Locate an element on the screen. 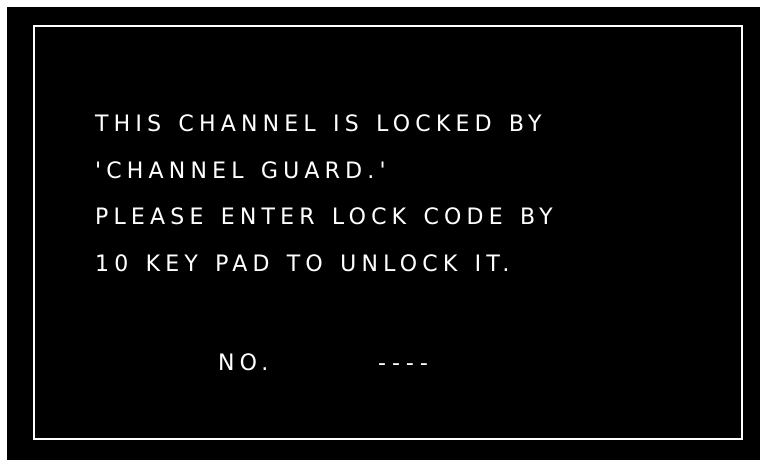  lock-message-line-4: 10 KEY PAD TO UNLOCK IT. is located at coordinates (305, 264).